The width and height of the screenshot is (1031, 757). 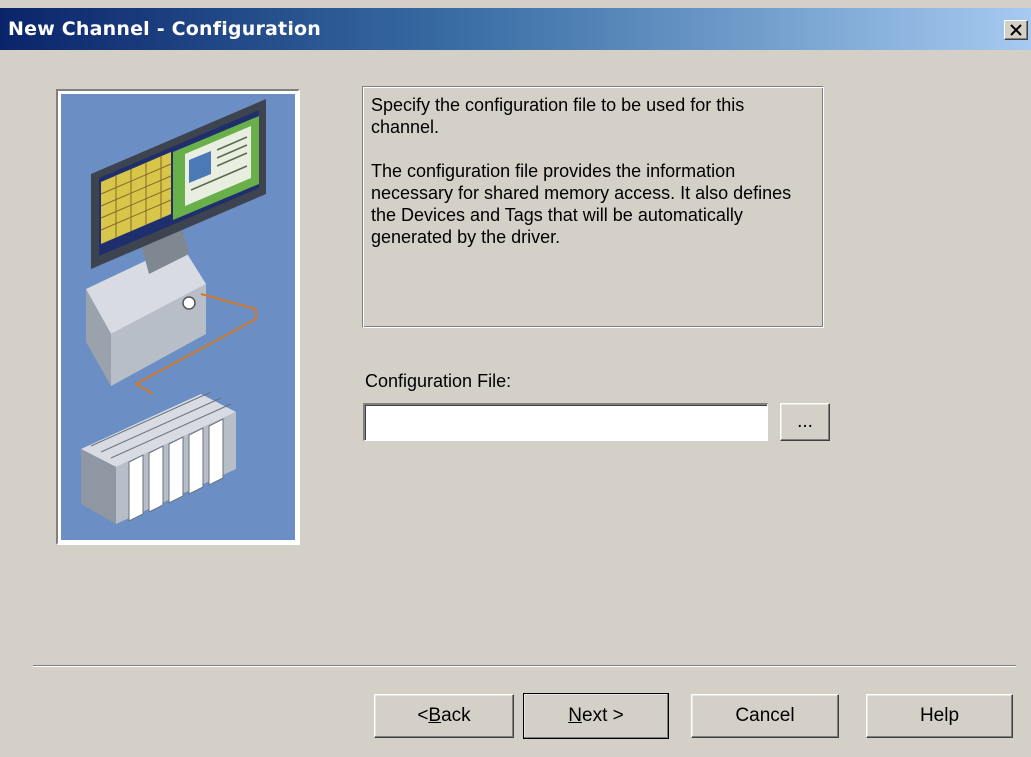 What do you see at coordinates (438, 381) in the screenshot?
I see `configuration-file-label: Configuration File:` at bounding box center [438, 381].